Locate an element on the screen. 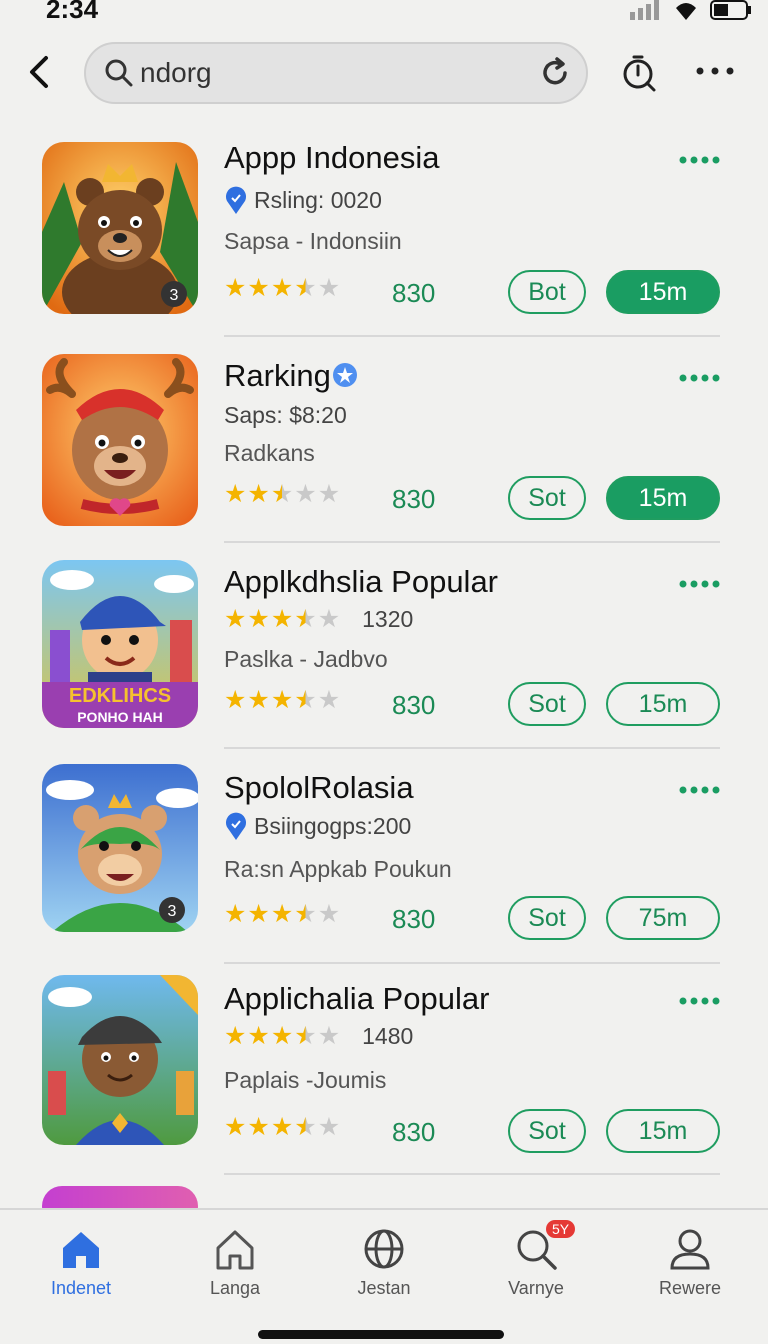  battery-icon is located at coordinates (730, 10).